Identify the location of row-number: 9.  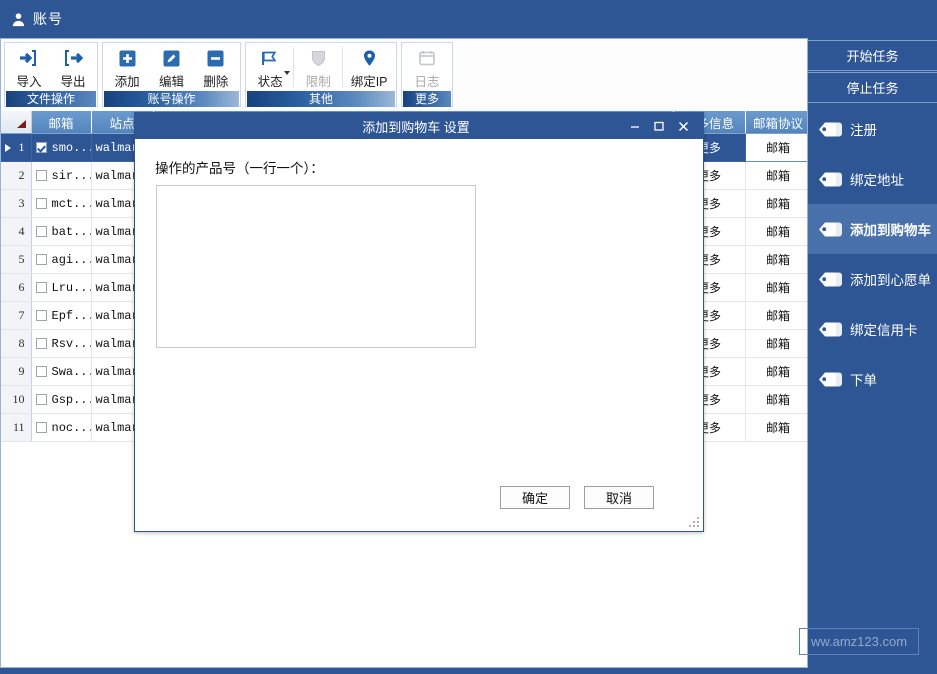
(21, 371).